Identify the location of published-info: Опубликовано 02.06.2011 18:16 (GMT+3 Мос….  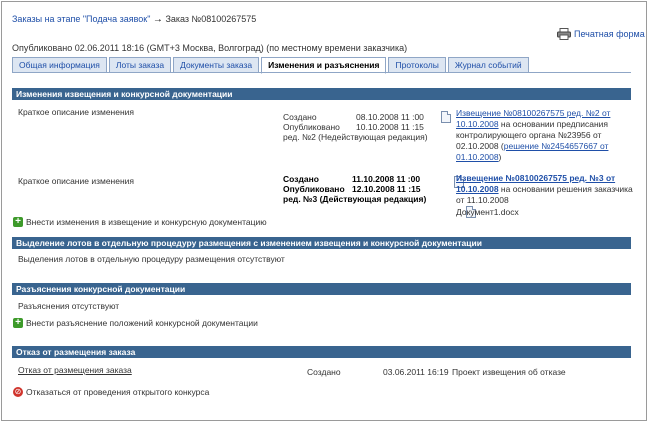
(210, 48).